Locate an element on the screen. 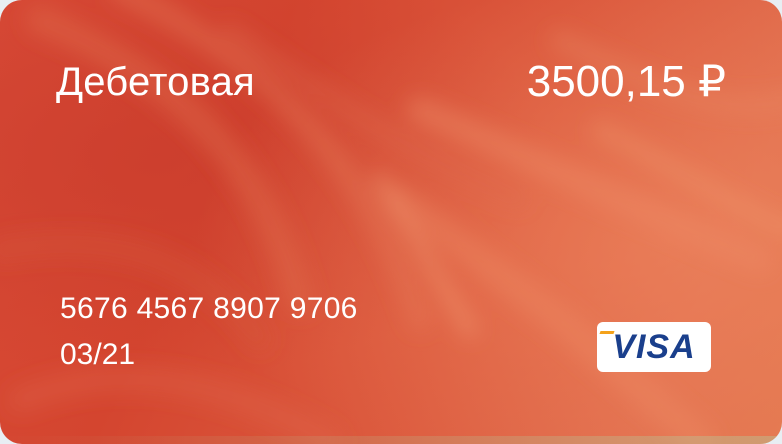  card-bottom-edge is located at coordinates (391, 440).